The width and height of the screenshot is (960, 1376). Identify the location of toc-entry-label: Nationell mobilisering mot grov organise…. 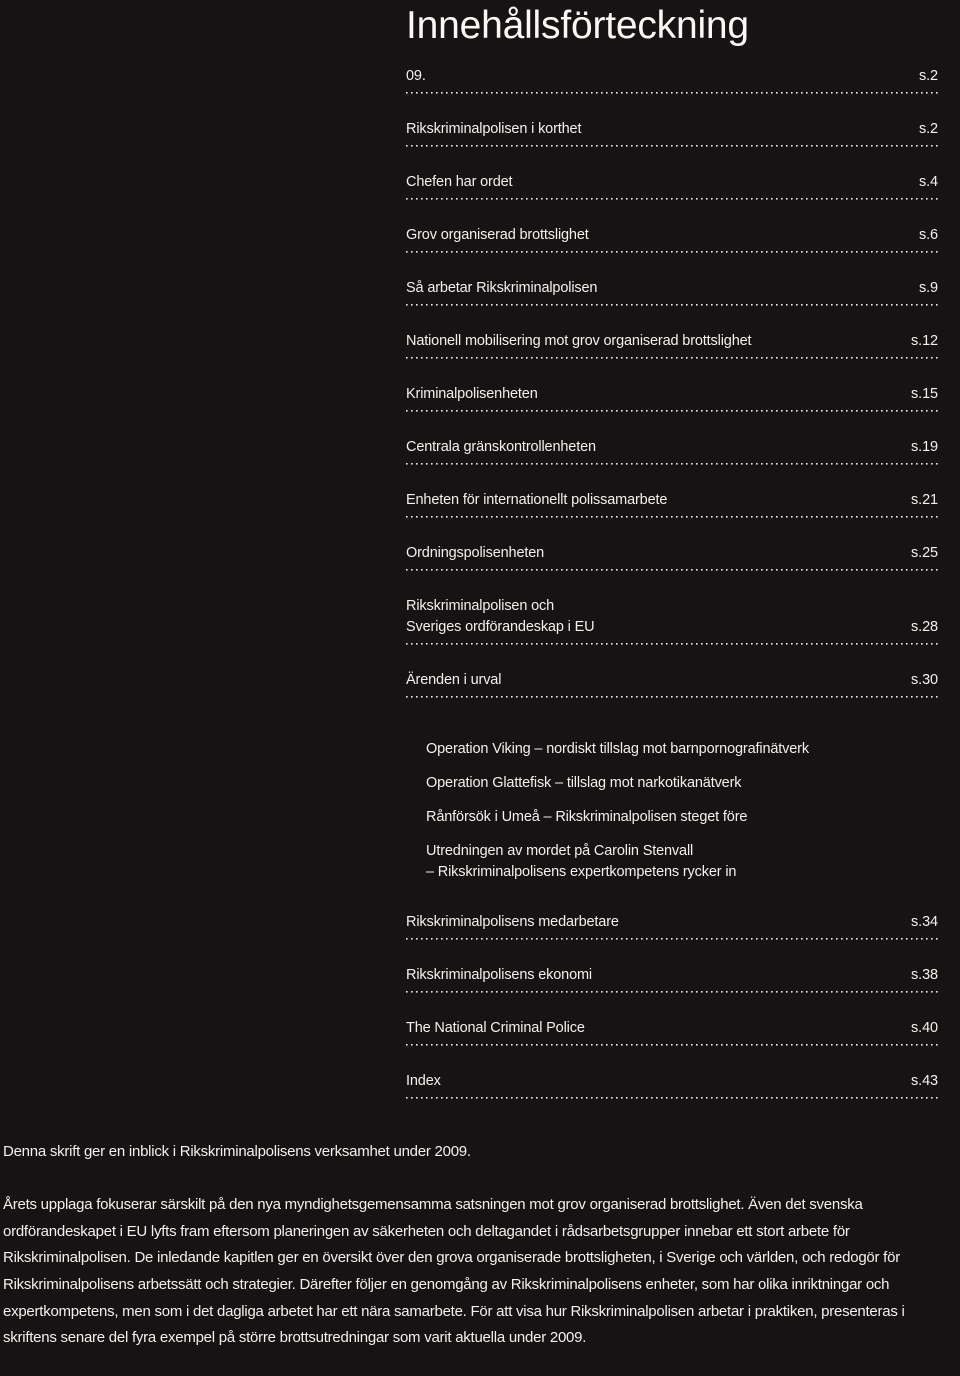
(579, 341).